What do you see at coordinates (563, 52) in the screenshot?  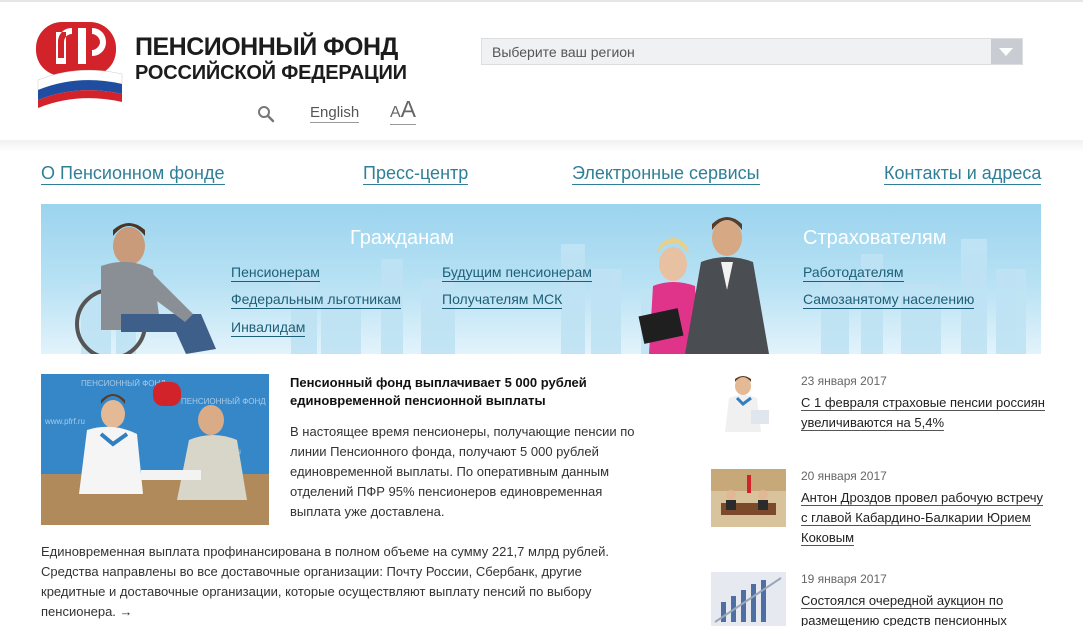 I see `region-select-label: Выберите ваш регион` at bounding box center [563, 52].